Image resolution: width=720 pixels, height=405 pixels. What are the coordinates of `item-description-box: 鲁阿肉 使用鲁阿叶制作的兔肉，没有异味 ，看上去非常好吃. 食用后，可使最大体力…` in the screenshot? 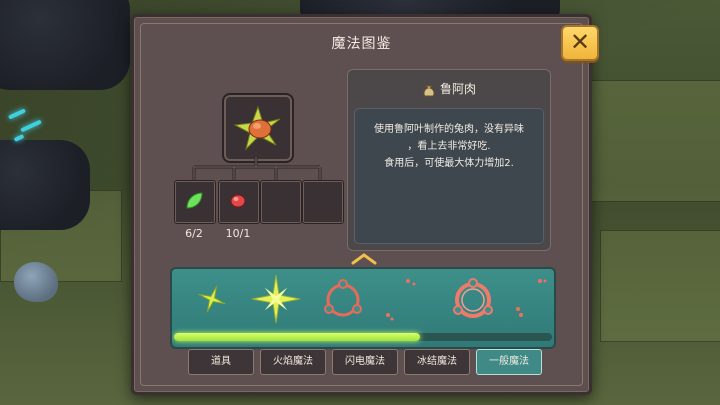 It's located at (449, 160).